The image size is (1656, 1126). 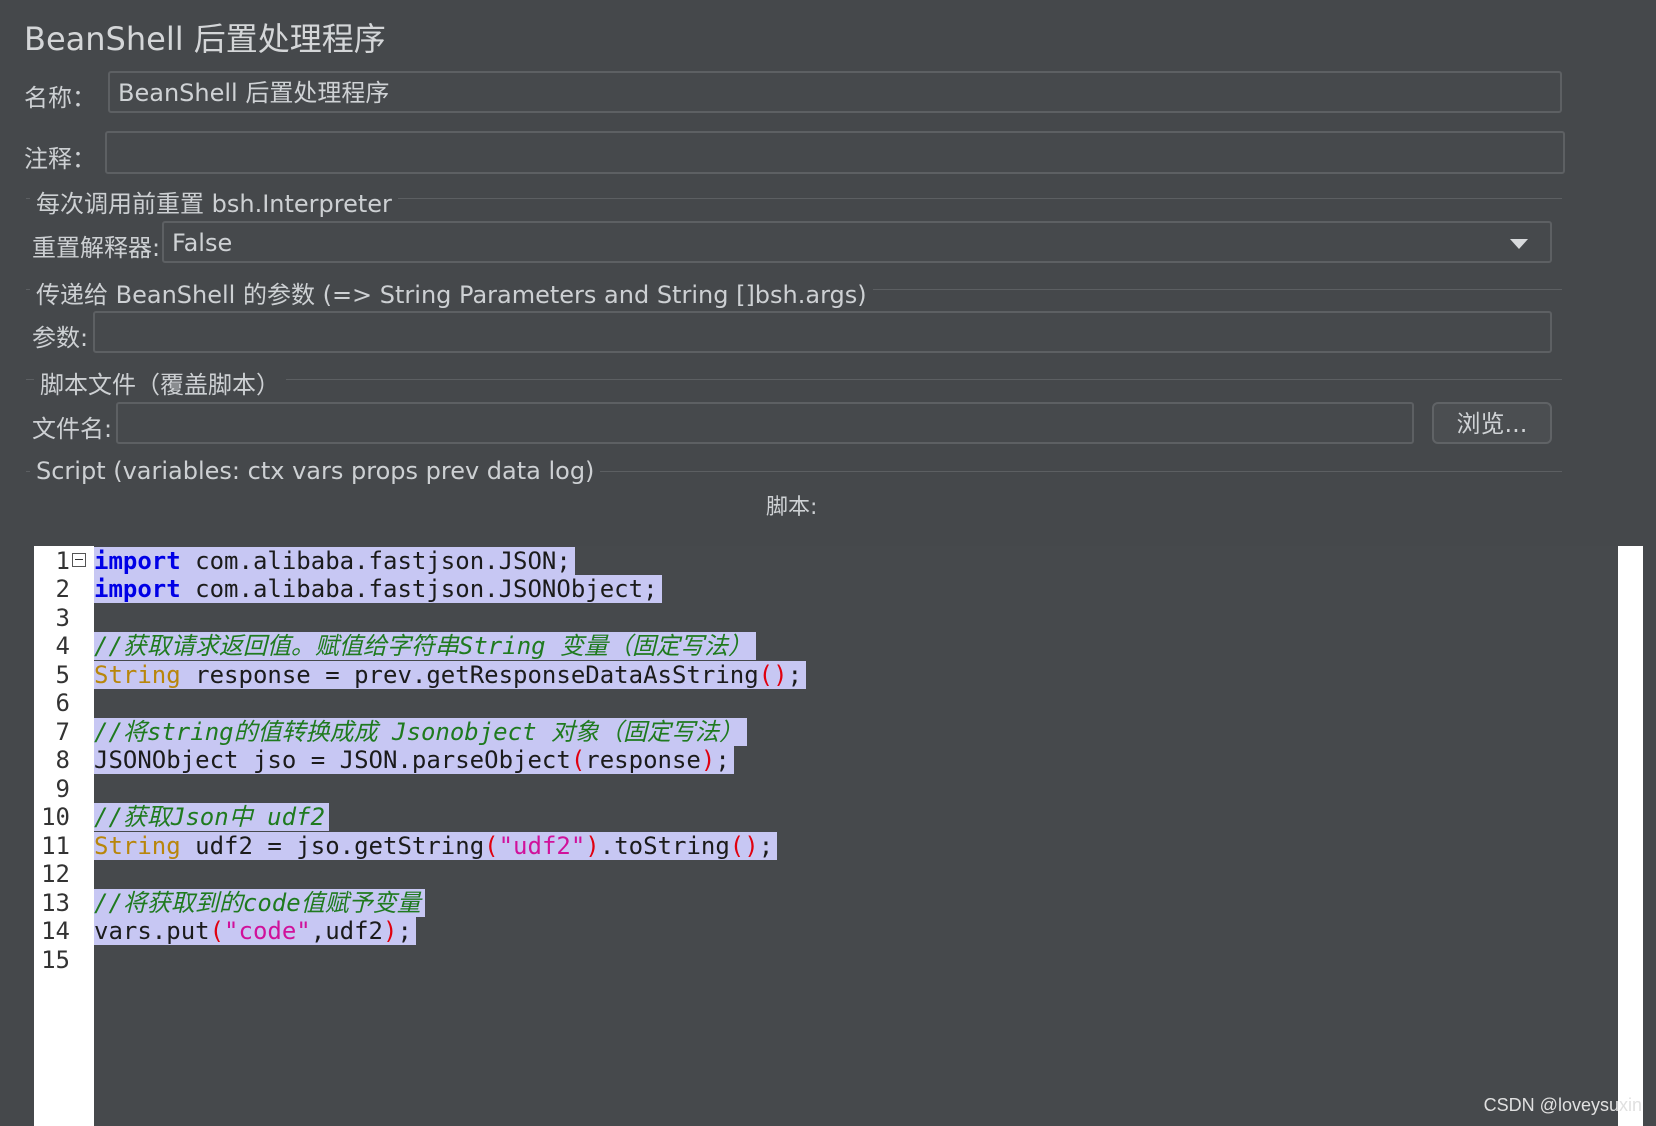 I want to click on panel-title: BeanShell 后置处理程序, so click(x=205, y=39).